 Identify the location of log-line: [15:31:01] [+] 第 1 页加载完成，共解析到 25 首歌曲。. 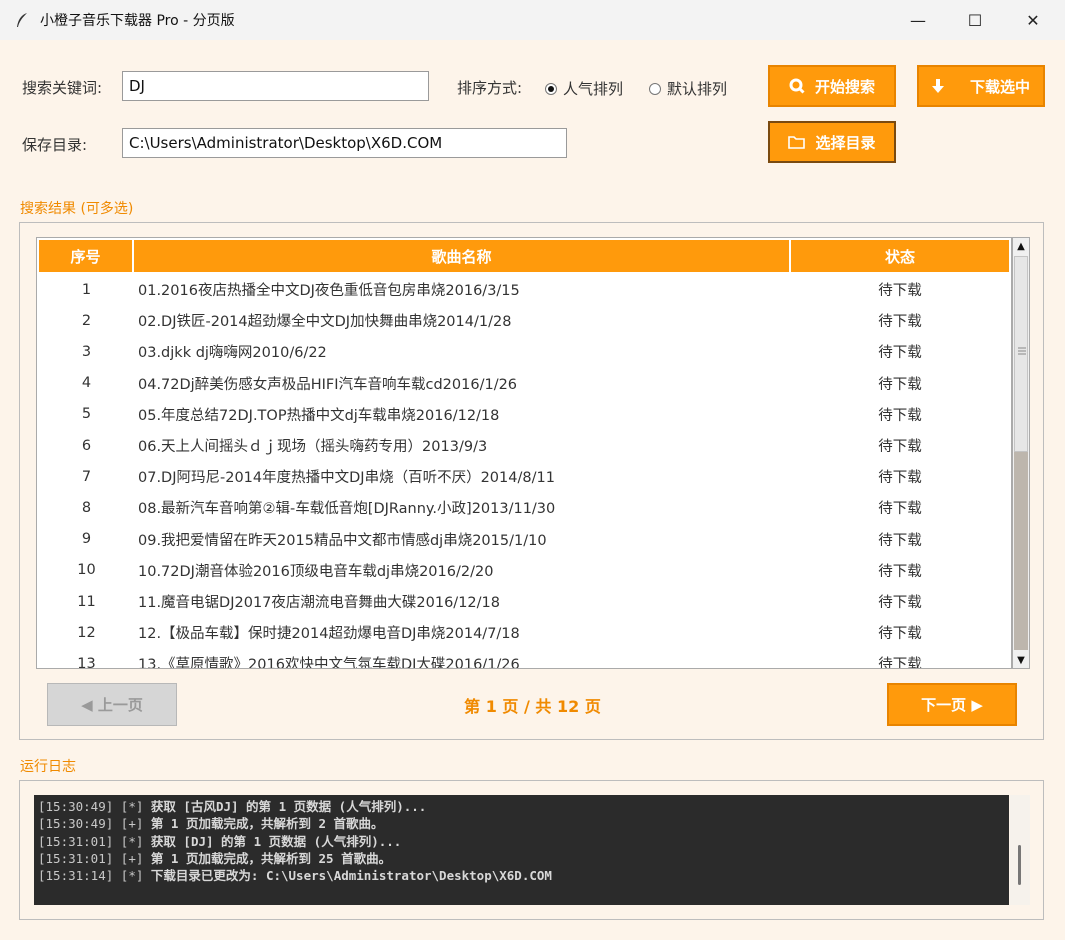
(521, 858).